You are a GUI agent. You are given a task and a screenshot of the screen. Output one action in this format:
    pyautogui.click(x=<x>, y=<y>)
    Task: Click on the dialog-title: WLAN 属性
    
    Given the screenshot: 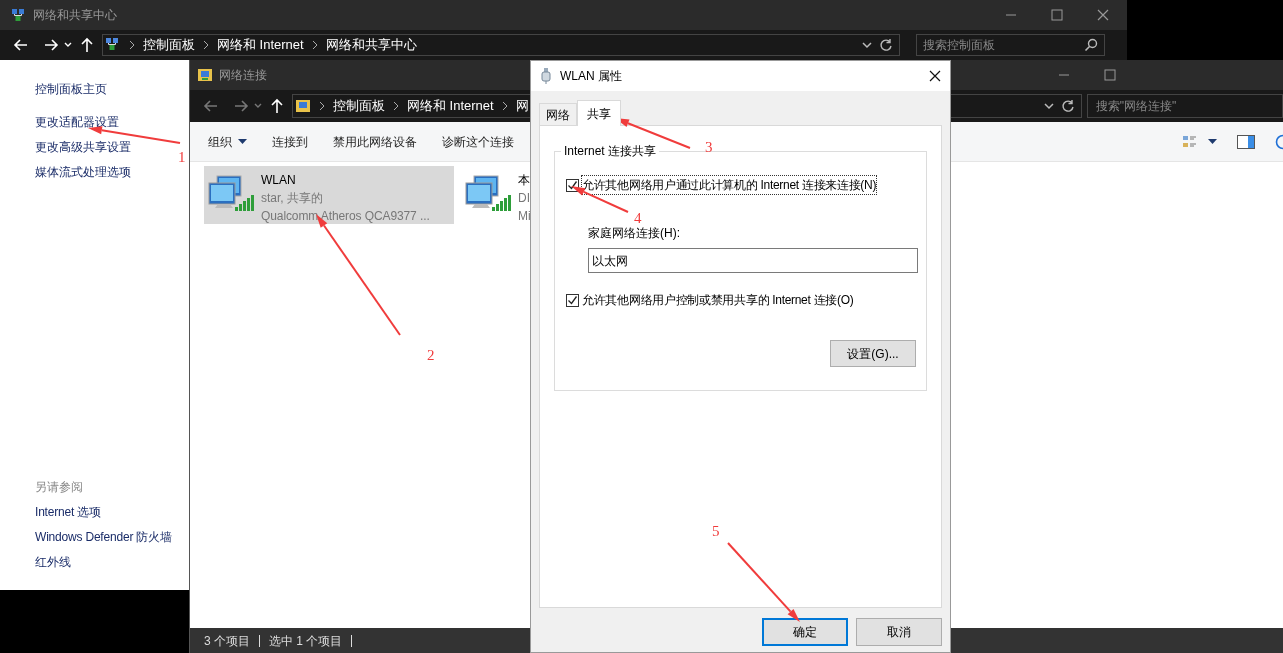 What is the action you would take?
    pyautogui.click(x=591, y=76)
    